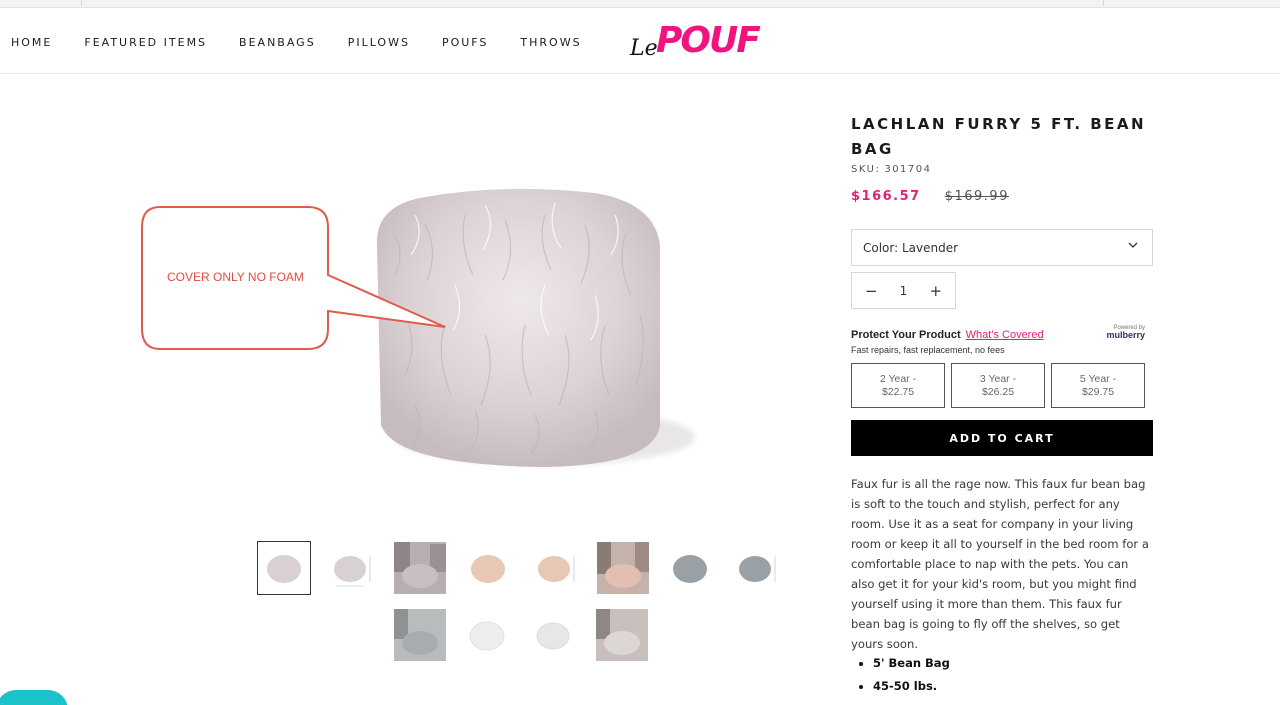  I want to click on quantity-stepper: − 1 +, so click(903, 290).